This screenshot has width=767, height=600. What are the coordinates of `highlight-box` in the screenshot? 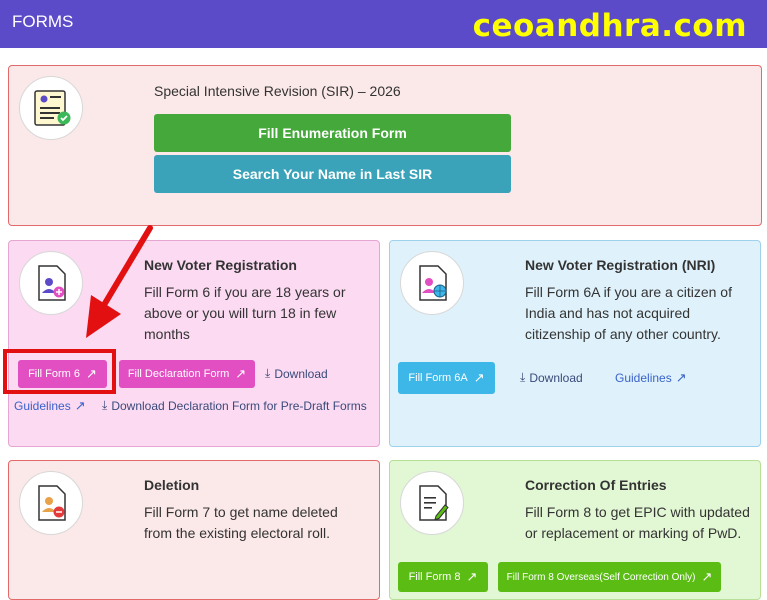 It's located at (59, 371).